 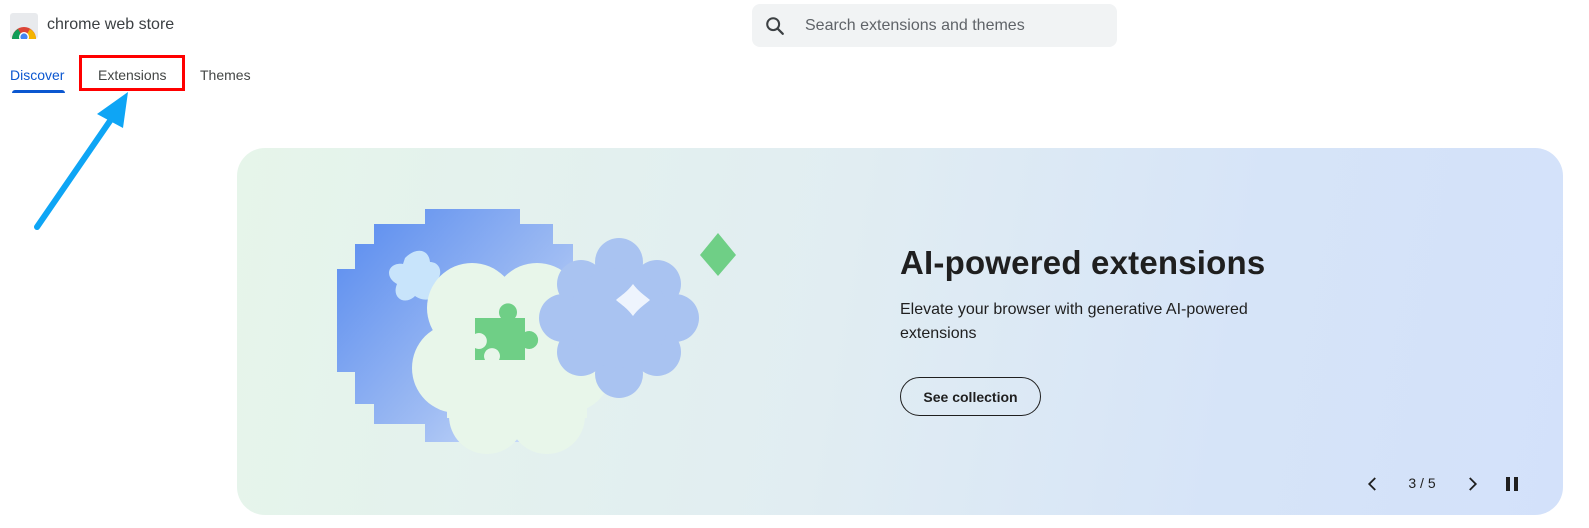 What do you see at coordinates (970, 396) in the screenshot?
I see `see-collection-button: See collection` at bounding box center [970, 396].